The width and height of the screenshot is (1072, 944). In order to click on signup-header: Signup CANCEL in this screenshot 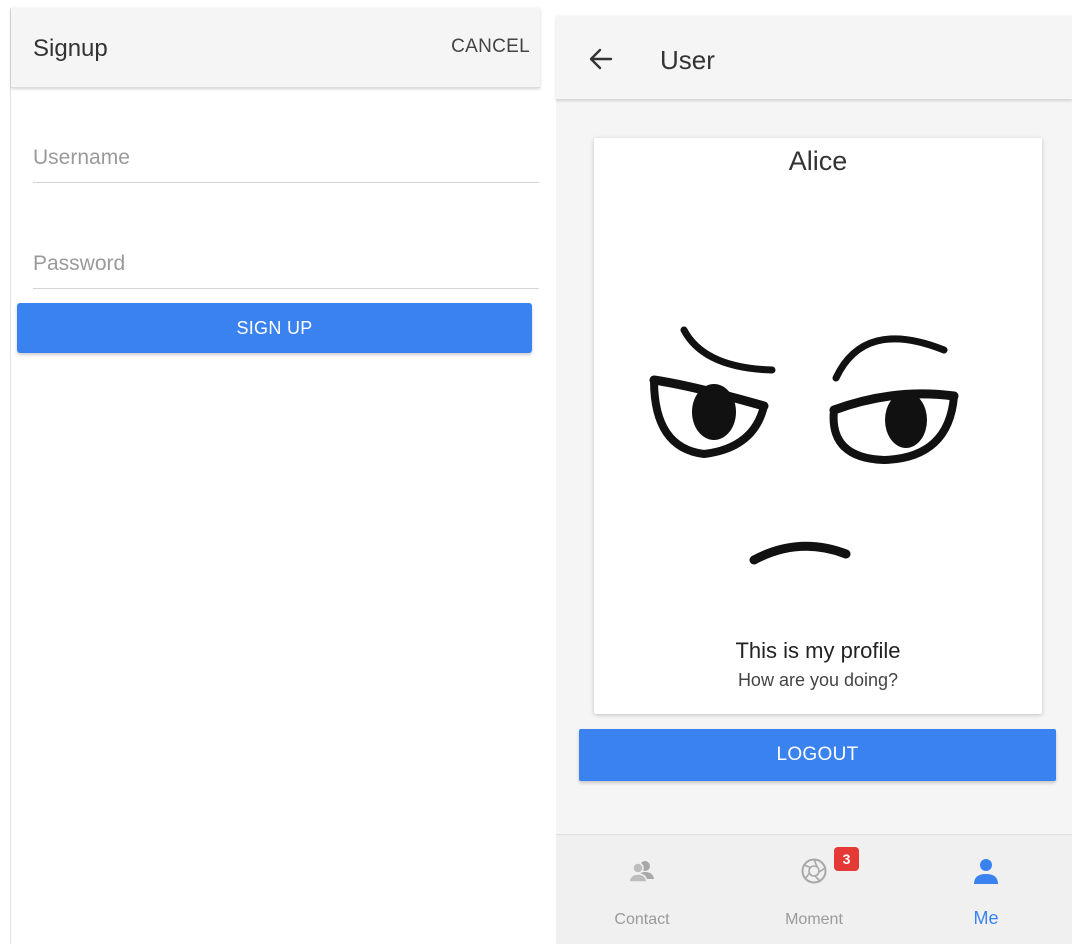, I will do `click(275, 48)`.